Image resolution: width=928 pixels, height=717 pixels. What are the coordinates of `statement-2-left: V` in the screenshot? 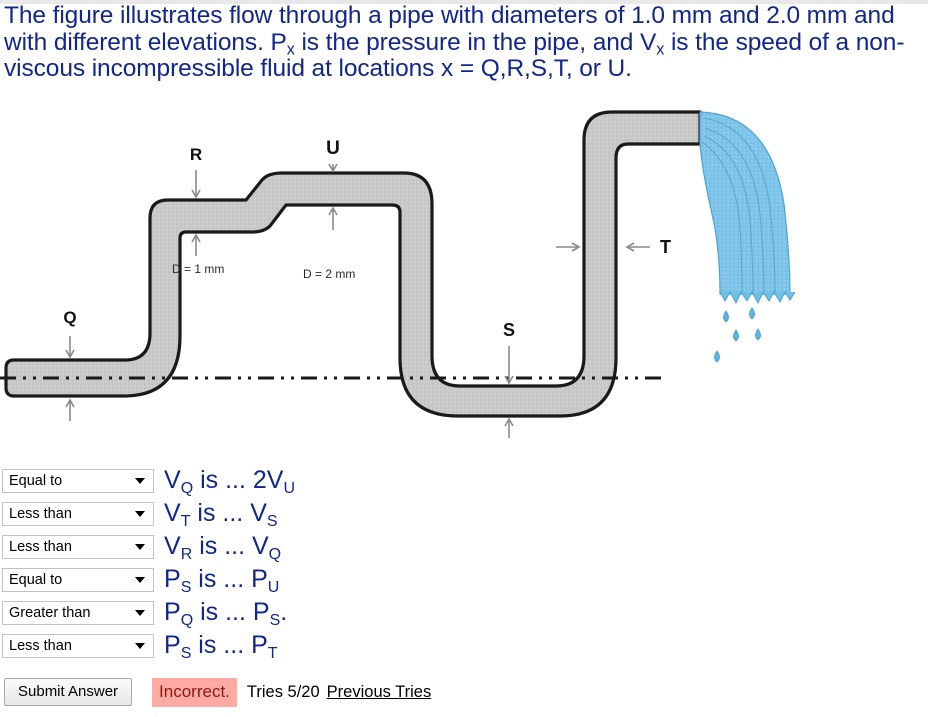 It's located at (172, 513).